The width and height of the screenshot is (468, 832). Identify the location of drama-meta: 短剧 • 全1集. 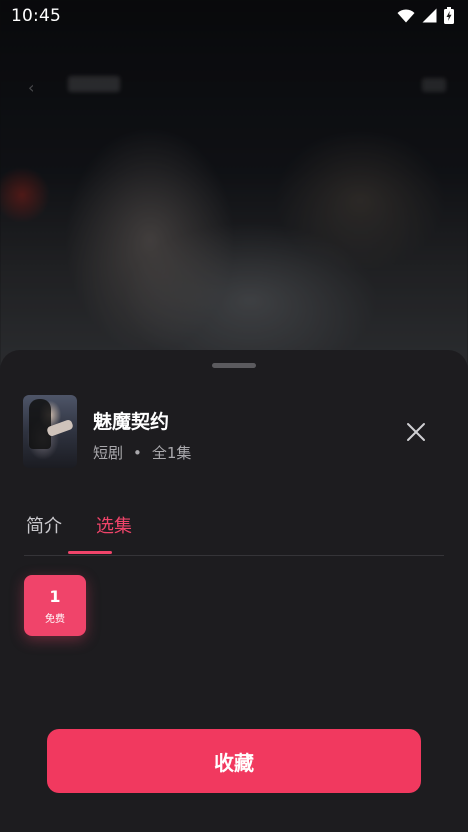
(142, 452).